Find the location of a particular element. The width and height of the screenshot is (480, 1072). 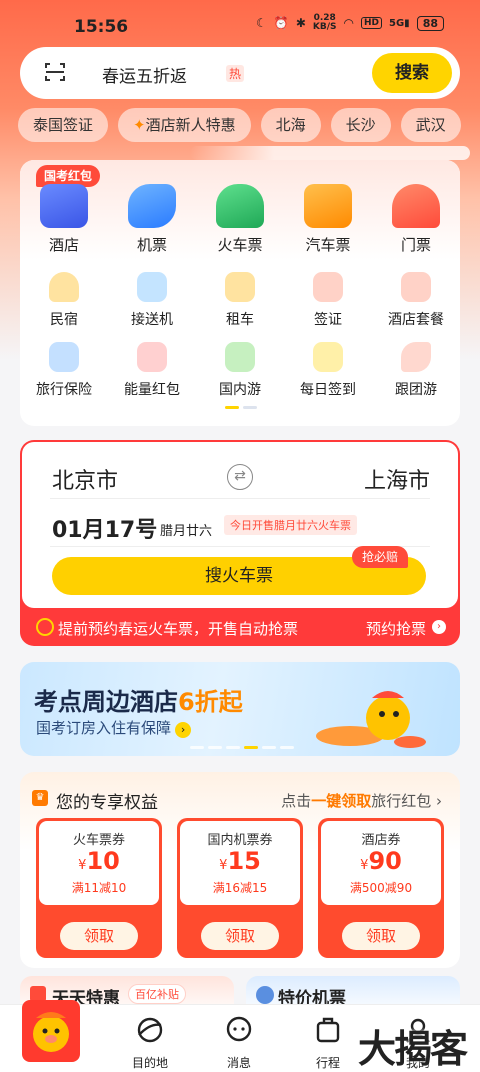

service-domestic-tour: 国内游 is located at coordinates (240, 370).